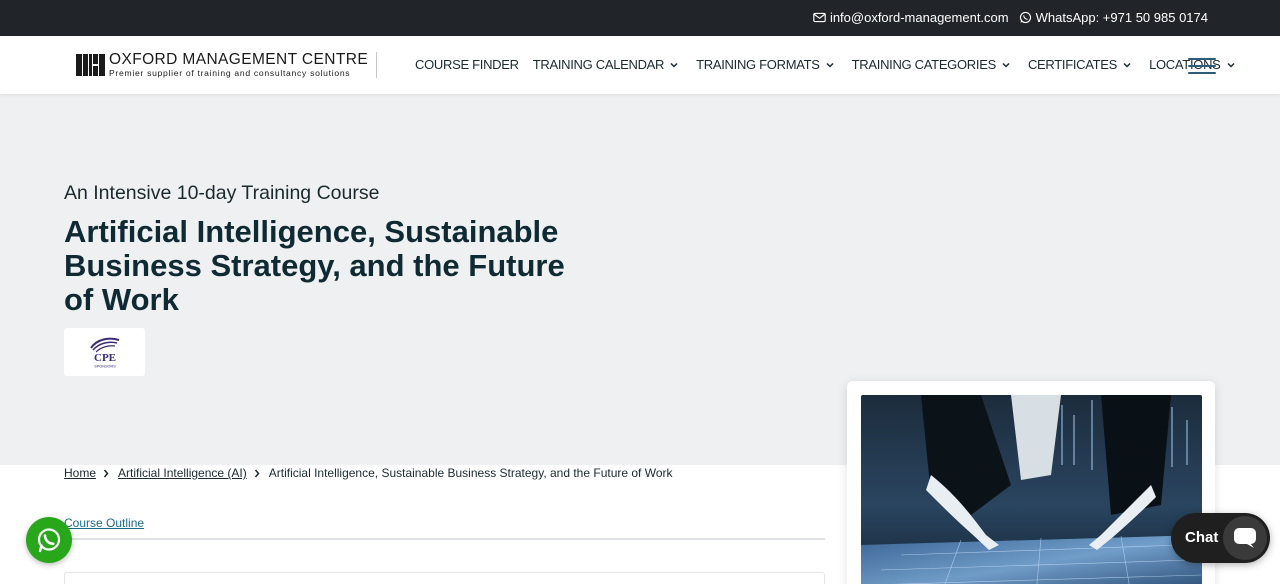 The image size is (1280, 584). Describe the element at coordinates (1245, 538) in the screenshot. I see `chat-bubble-icon` at that location.